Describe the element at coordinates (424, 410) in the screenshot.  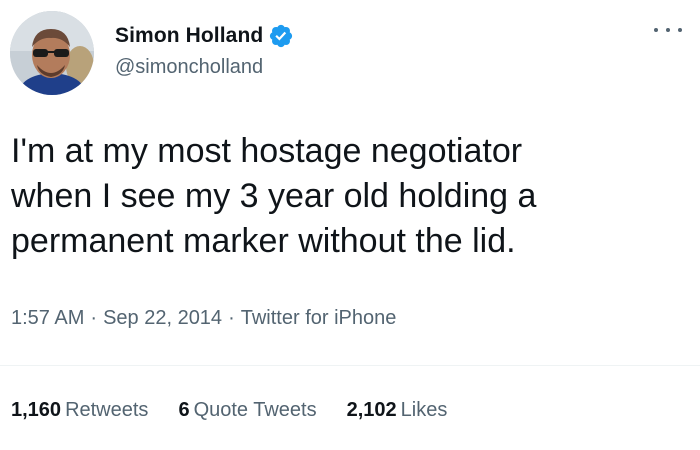
I see `likes-label: Likes` at that location.